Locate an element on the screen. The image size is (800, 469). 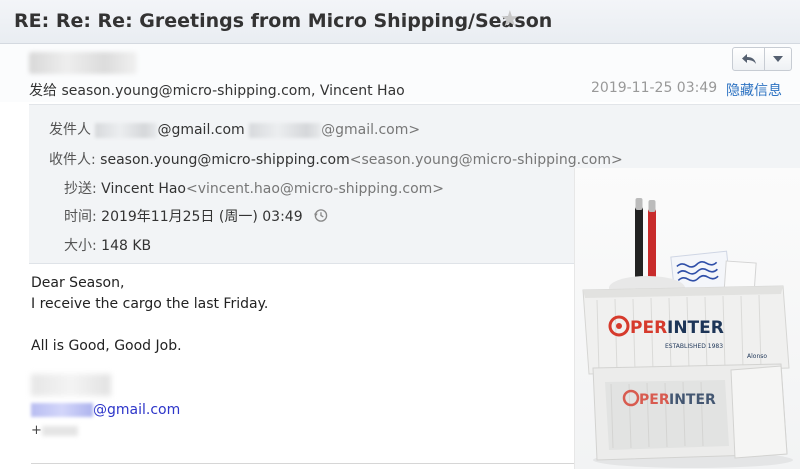
signature-name-redacted is located at coordinates (71, 385).